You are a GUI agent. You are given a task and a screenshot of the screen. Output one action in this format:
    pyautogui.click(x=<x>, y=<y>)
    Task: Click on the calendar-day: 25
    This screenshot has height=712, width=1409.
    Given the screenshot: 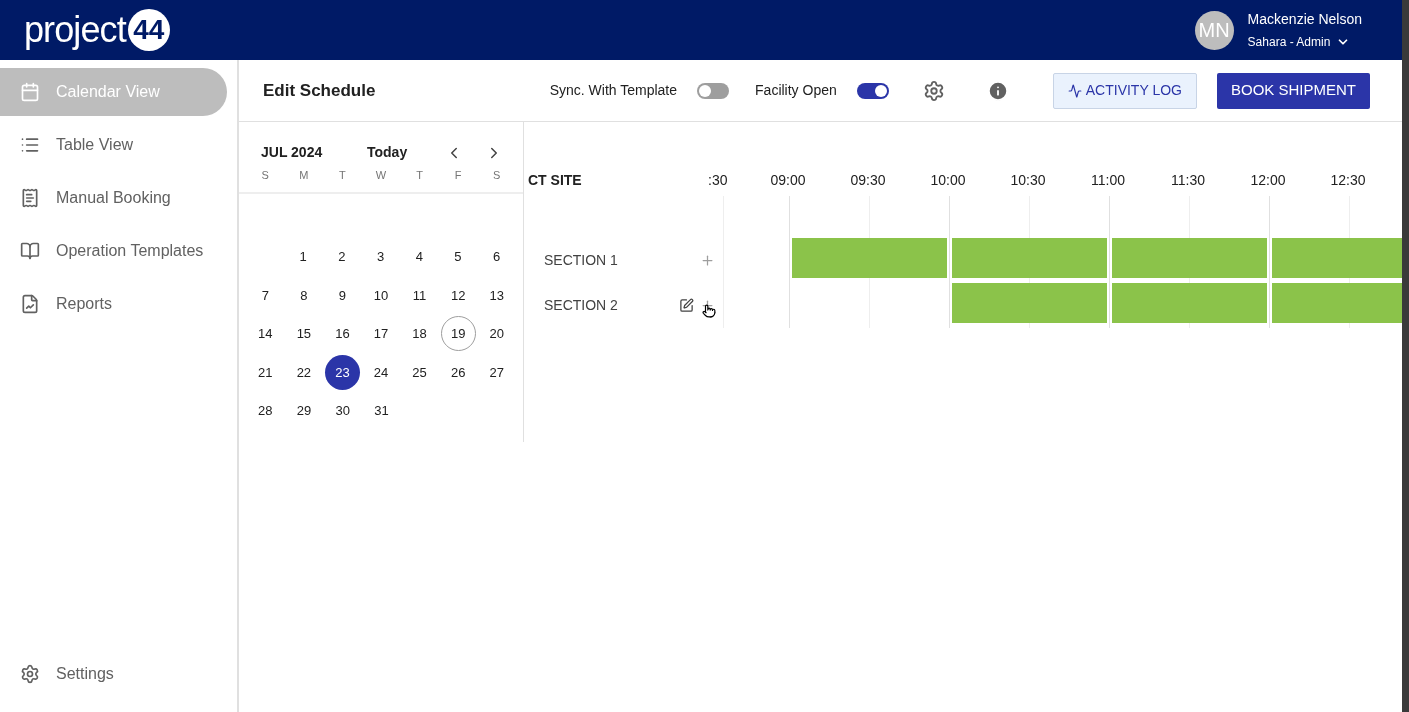 What is the action you would take?
    pyautogui.click(x=420, y=372)
    